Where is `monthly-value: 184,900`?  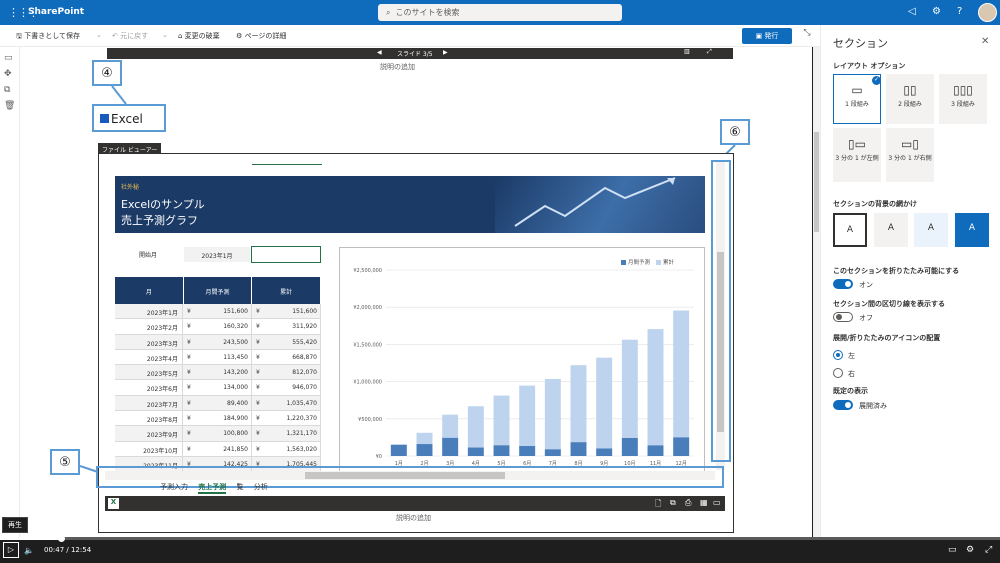 monthly-value: 184,900 is located at coordinates (235, 419).